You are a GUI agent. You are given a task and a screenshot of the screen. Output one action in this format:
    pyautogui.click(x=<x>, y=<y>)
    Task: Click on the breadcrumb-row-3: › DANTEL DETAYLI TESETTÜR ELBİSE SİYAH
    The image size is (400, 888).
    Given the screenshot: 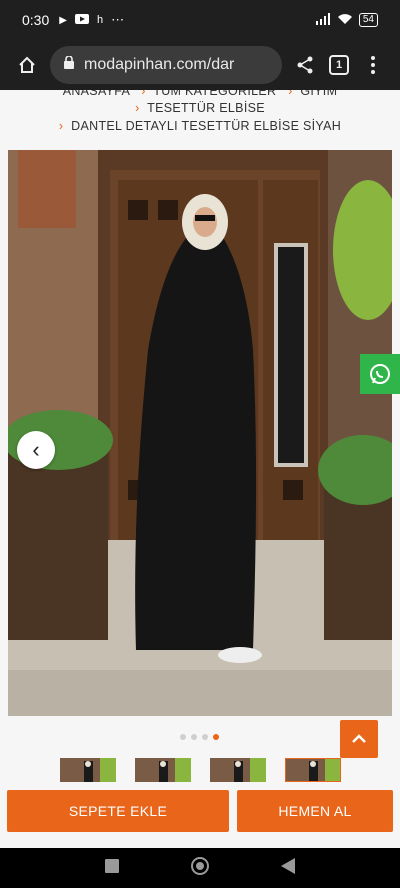 What is the action you would take?
    pyautogui.click(x=200, y=126)
    